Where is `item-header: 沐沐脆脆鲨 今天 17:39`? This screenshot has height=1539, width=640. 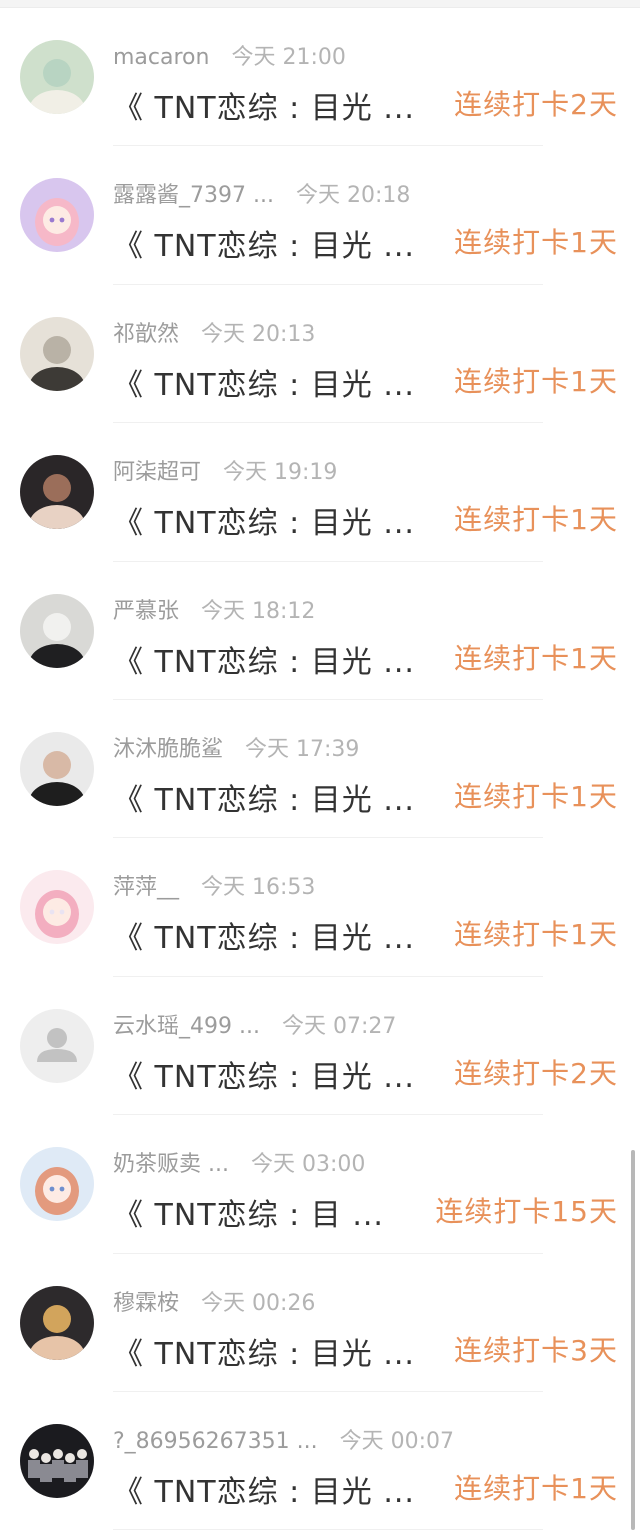
item-header: 沐沐脆脆鲨 今天 17:39 is located at coordinates (236, 747).